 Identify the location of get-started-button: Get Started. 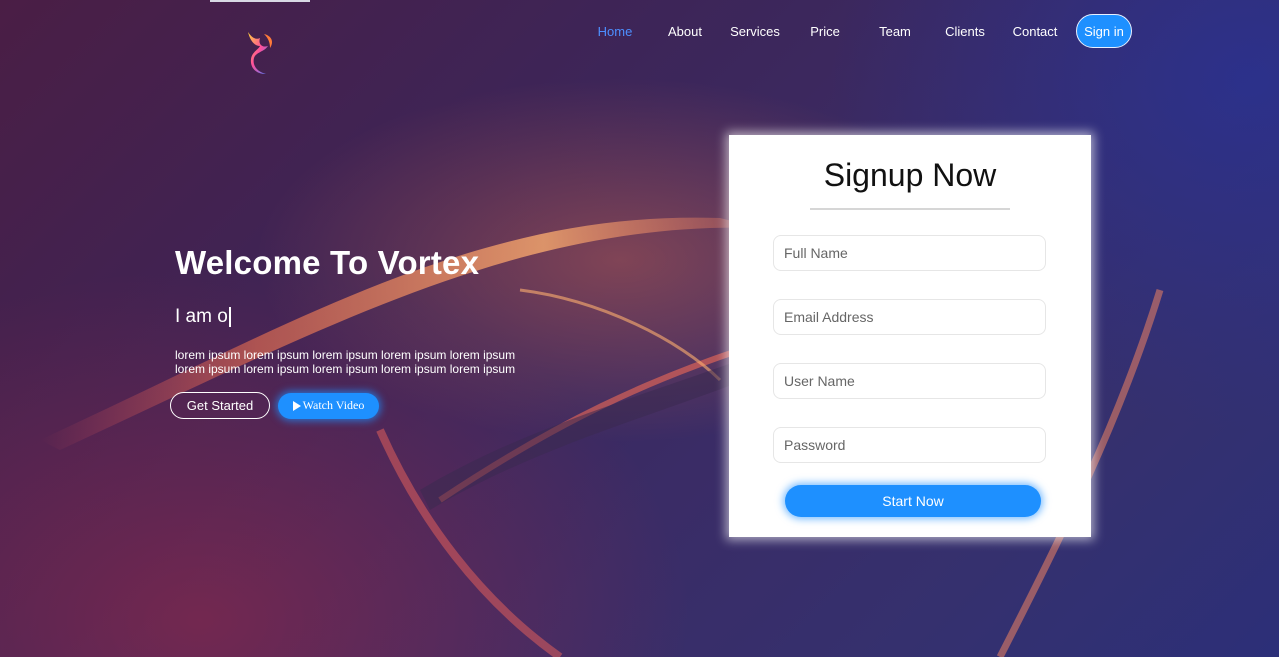
(220, 405).